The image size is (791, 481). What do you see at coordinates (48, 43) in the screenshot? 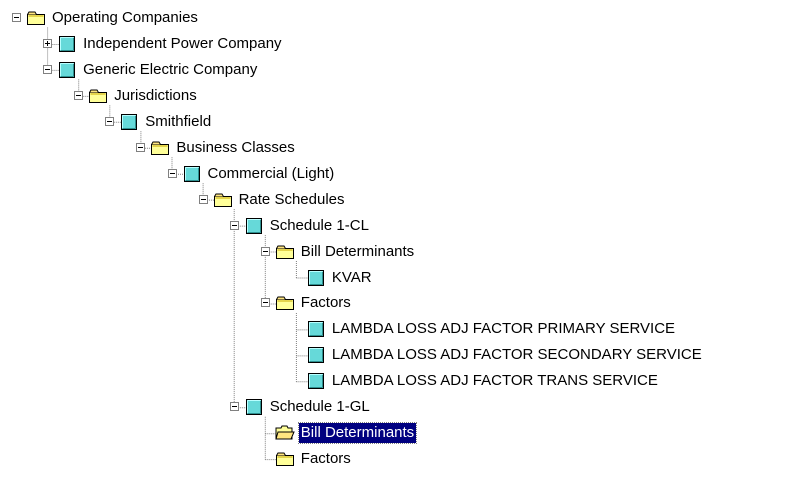
I see `expand-toggle` at bounding box center [48, 43].